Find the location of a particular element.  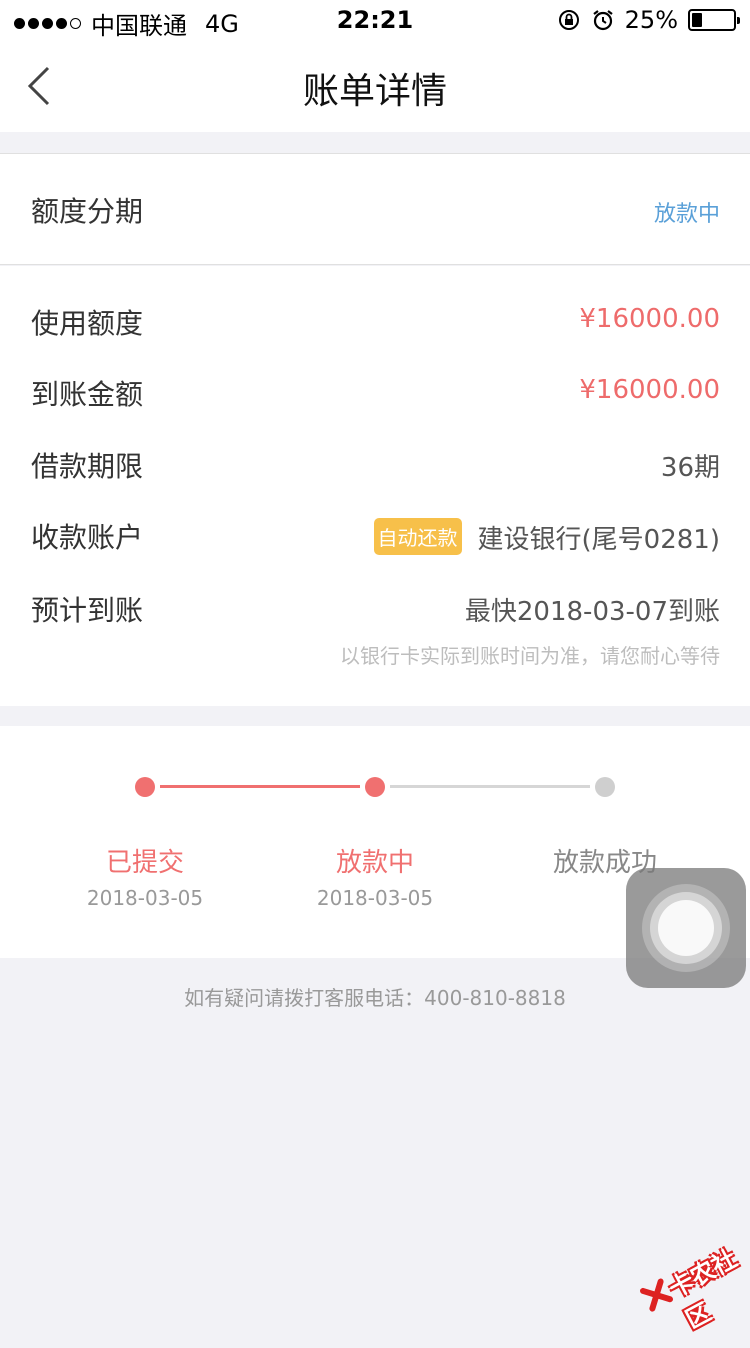

progress-dot-disbursing is located at coordinates (375, 787).